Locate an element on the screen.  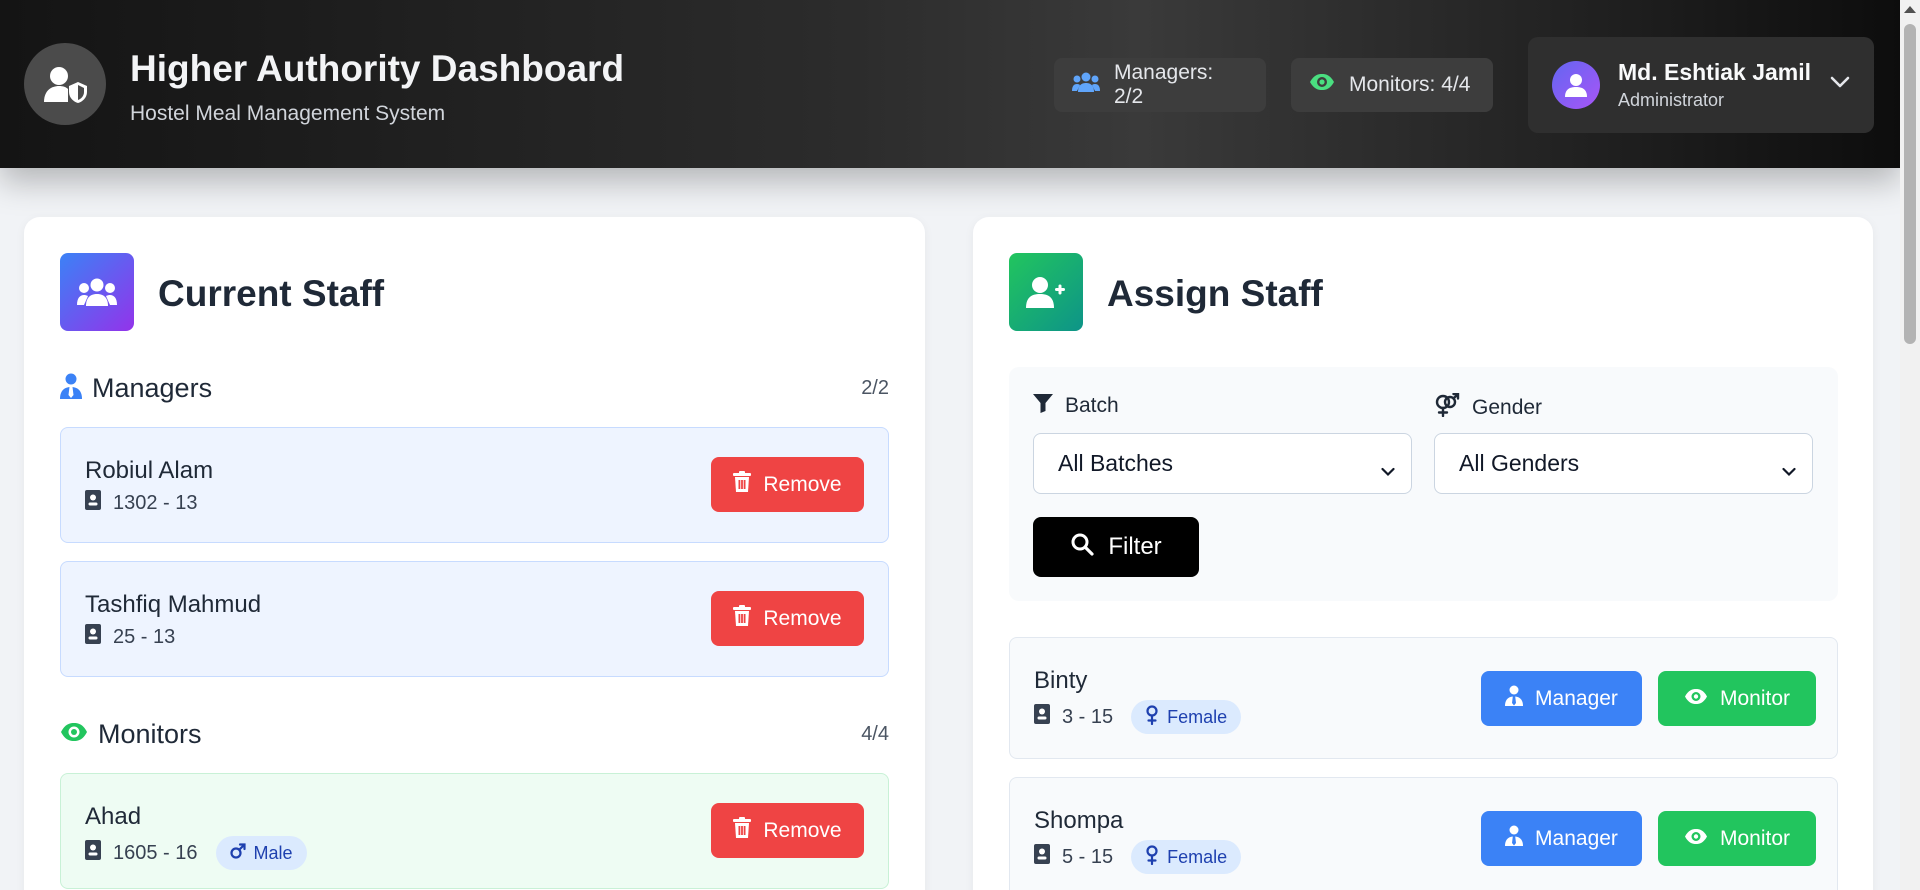
staff-name: Tashfiq Mahmud is located at coordinates (173, 604).